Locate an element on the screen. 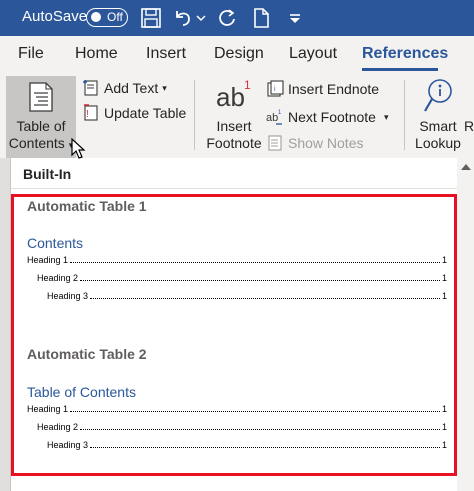 Image resolution: width=474 pixels, height=491 pixels. save-icon is located at coordinates (151, 18).